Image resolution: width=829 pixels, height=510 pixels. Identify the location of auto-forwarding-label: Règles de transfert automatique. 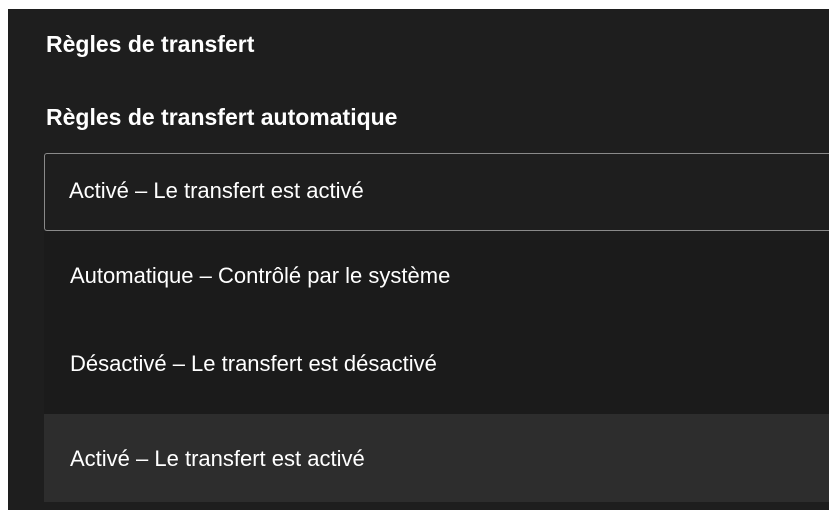
(222, 117).